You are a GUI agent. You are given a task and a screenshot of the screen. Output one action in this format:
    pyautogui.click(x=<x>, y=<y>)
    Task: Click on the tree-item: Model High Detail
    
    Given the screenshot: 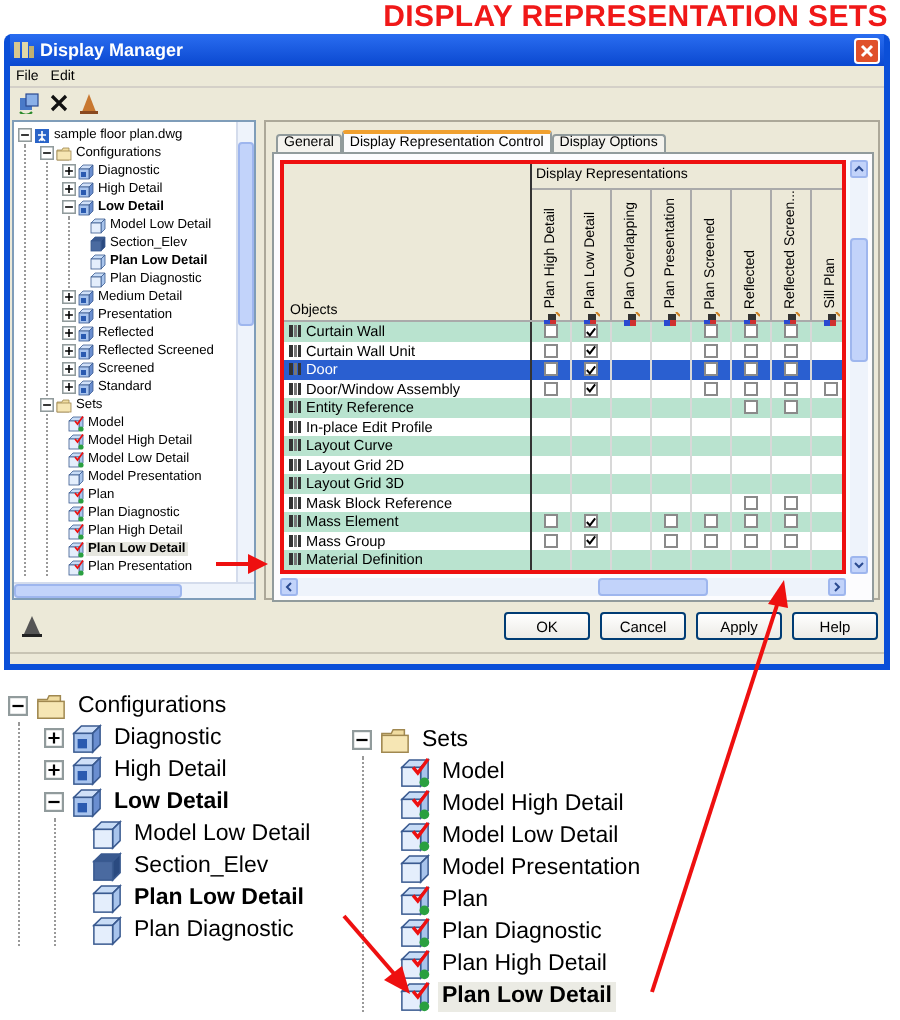 What is the action you would take?
    pyautogui.click(x=533, y=804)
    